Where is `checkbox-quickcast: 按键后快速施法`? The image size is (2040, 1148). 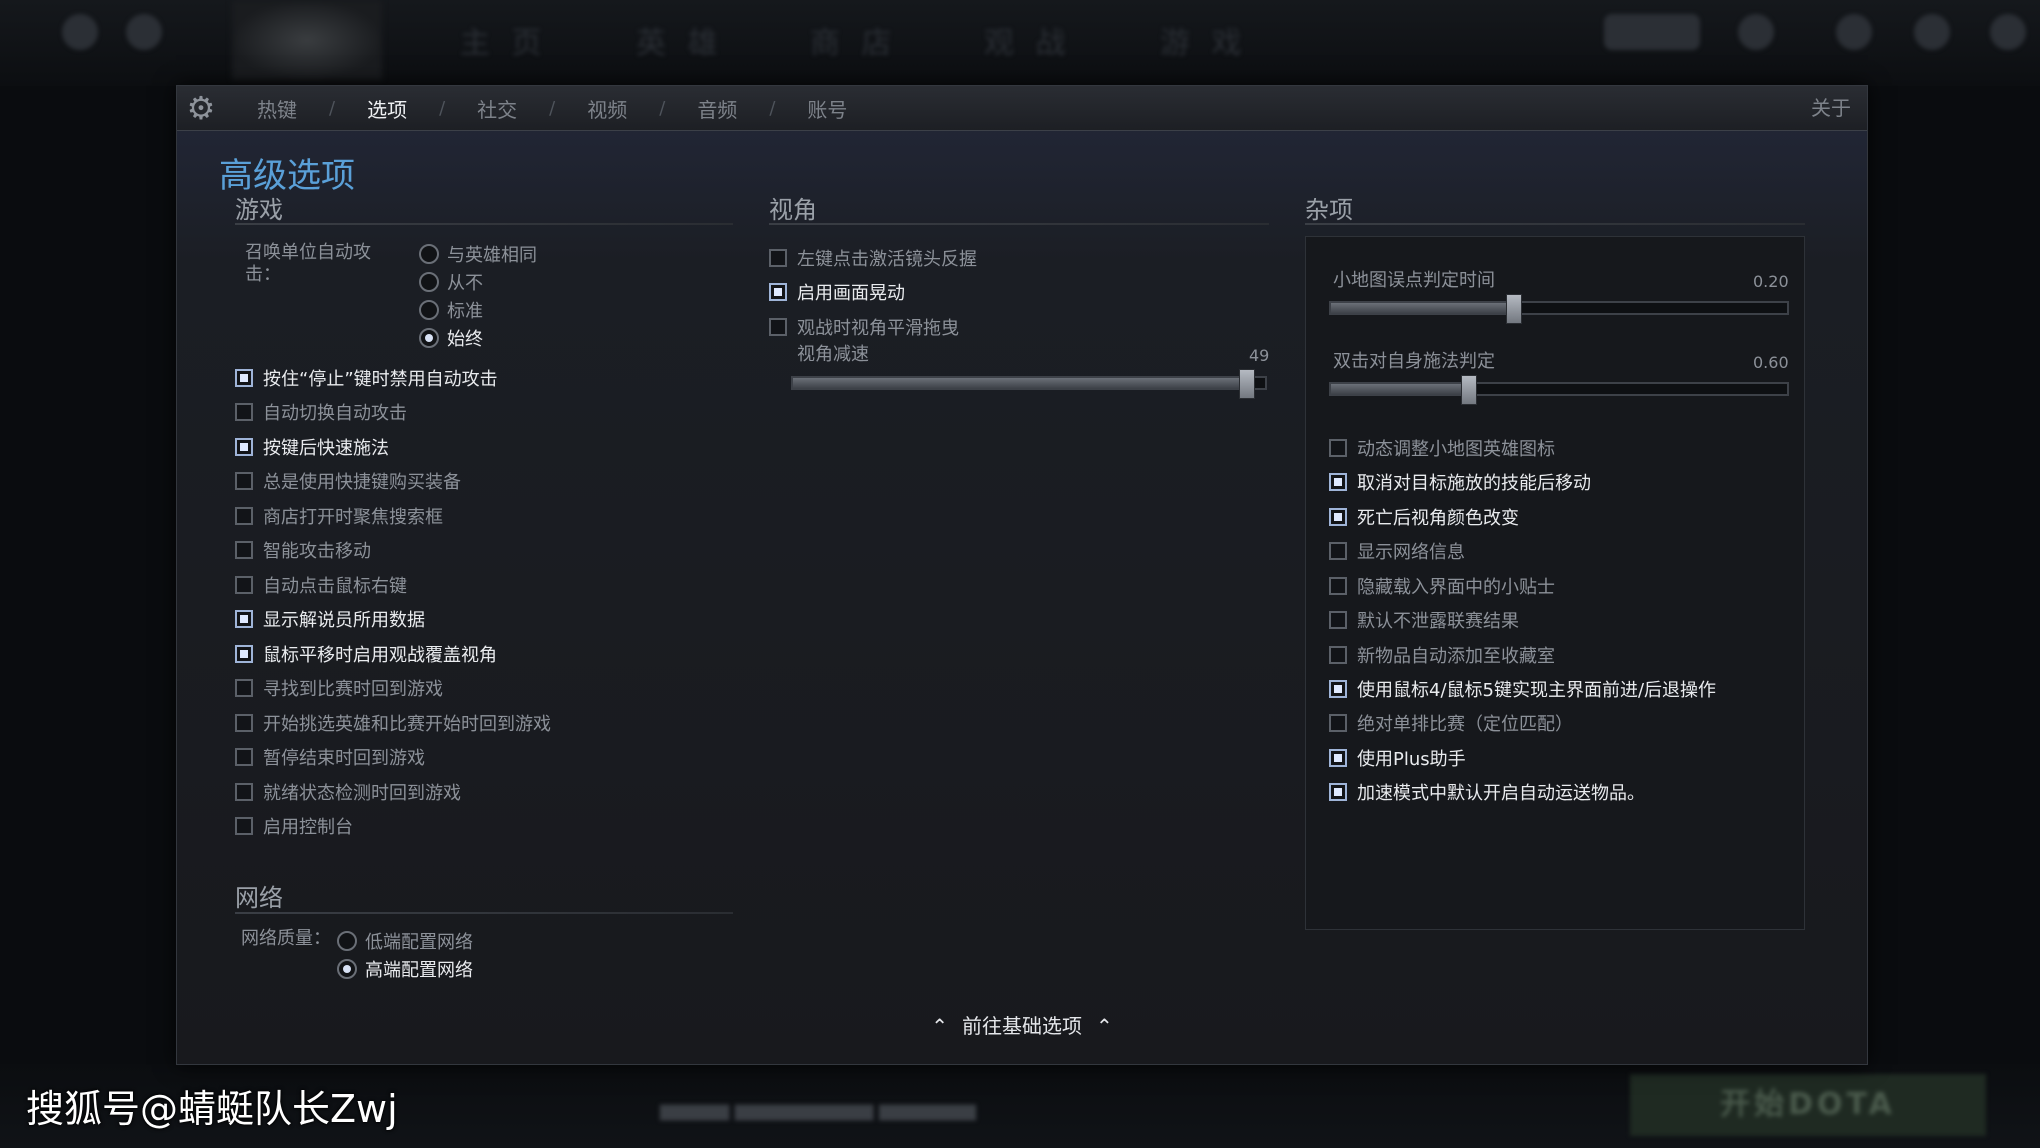 checkbox-quickcast: 按键后快速施法 is located at coordinates (312, 447).